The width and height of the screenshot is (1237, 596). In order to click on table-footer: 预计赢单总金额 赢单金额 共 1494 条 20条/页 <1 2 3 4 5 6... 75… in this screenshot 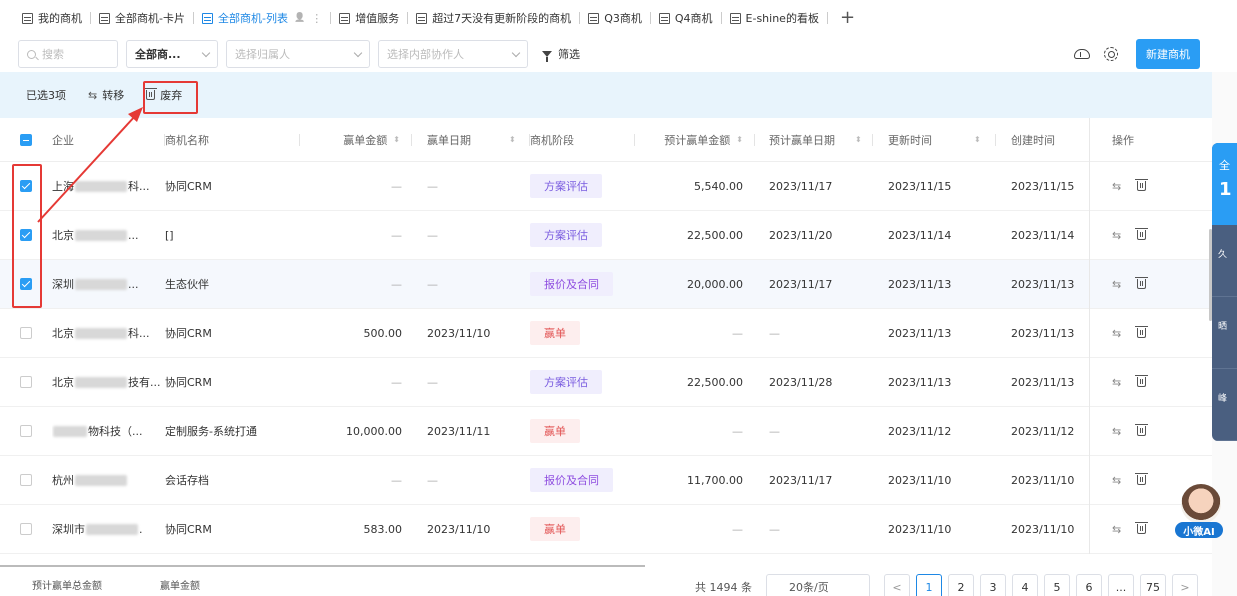, I will do `click(606, 584)`.